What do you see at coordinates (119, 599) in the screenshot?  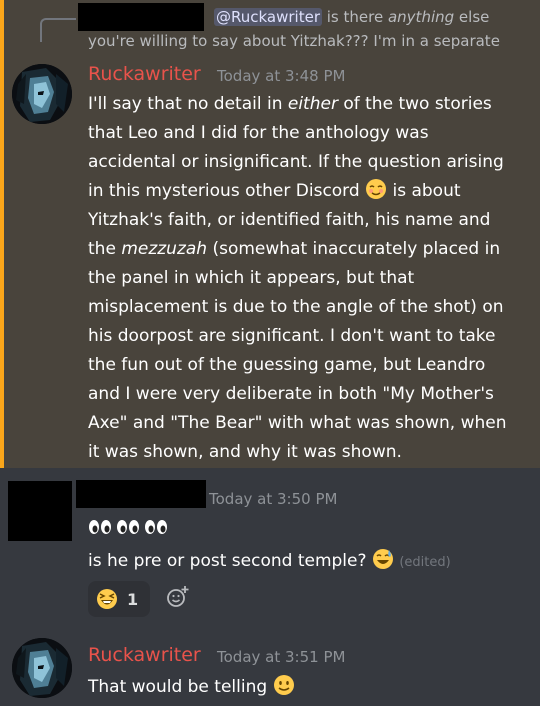 I see `reaction-laughing: 1` at bounding box center [119, 599].